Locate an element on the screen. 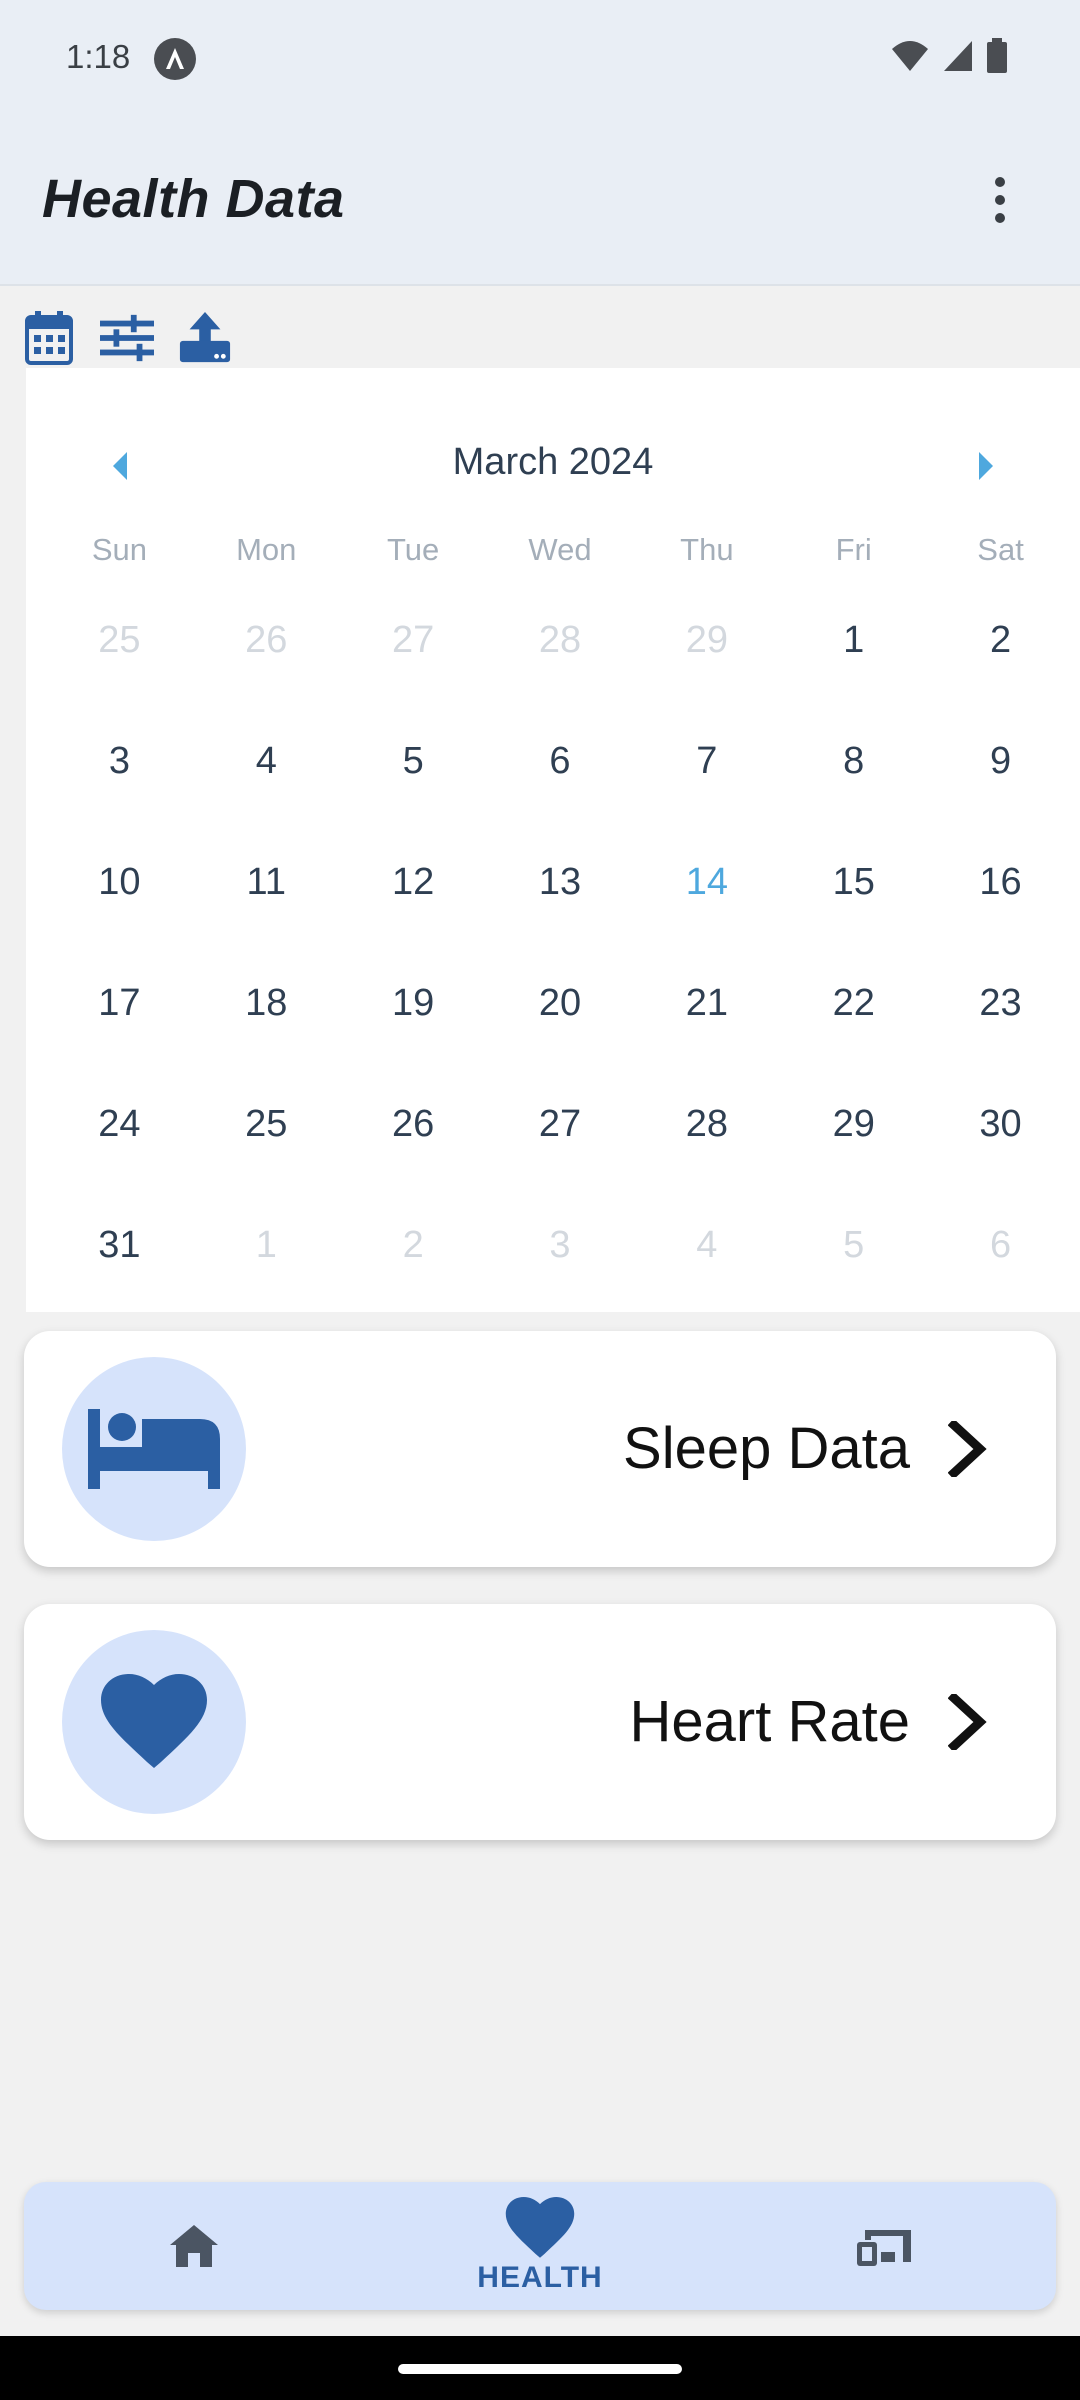 The height and width of the screenshot is (2400, 1080). calendar-header: March 2024 is located at coordinates (553, 462).